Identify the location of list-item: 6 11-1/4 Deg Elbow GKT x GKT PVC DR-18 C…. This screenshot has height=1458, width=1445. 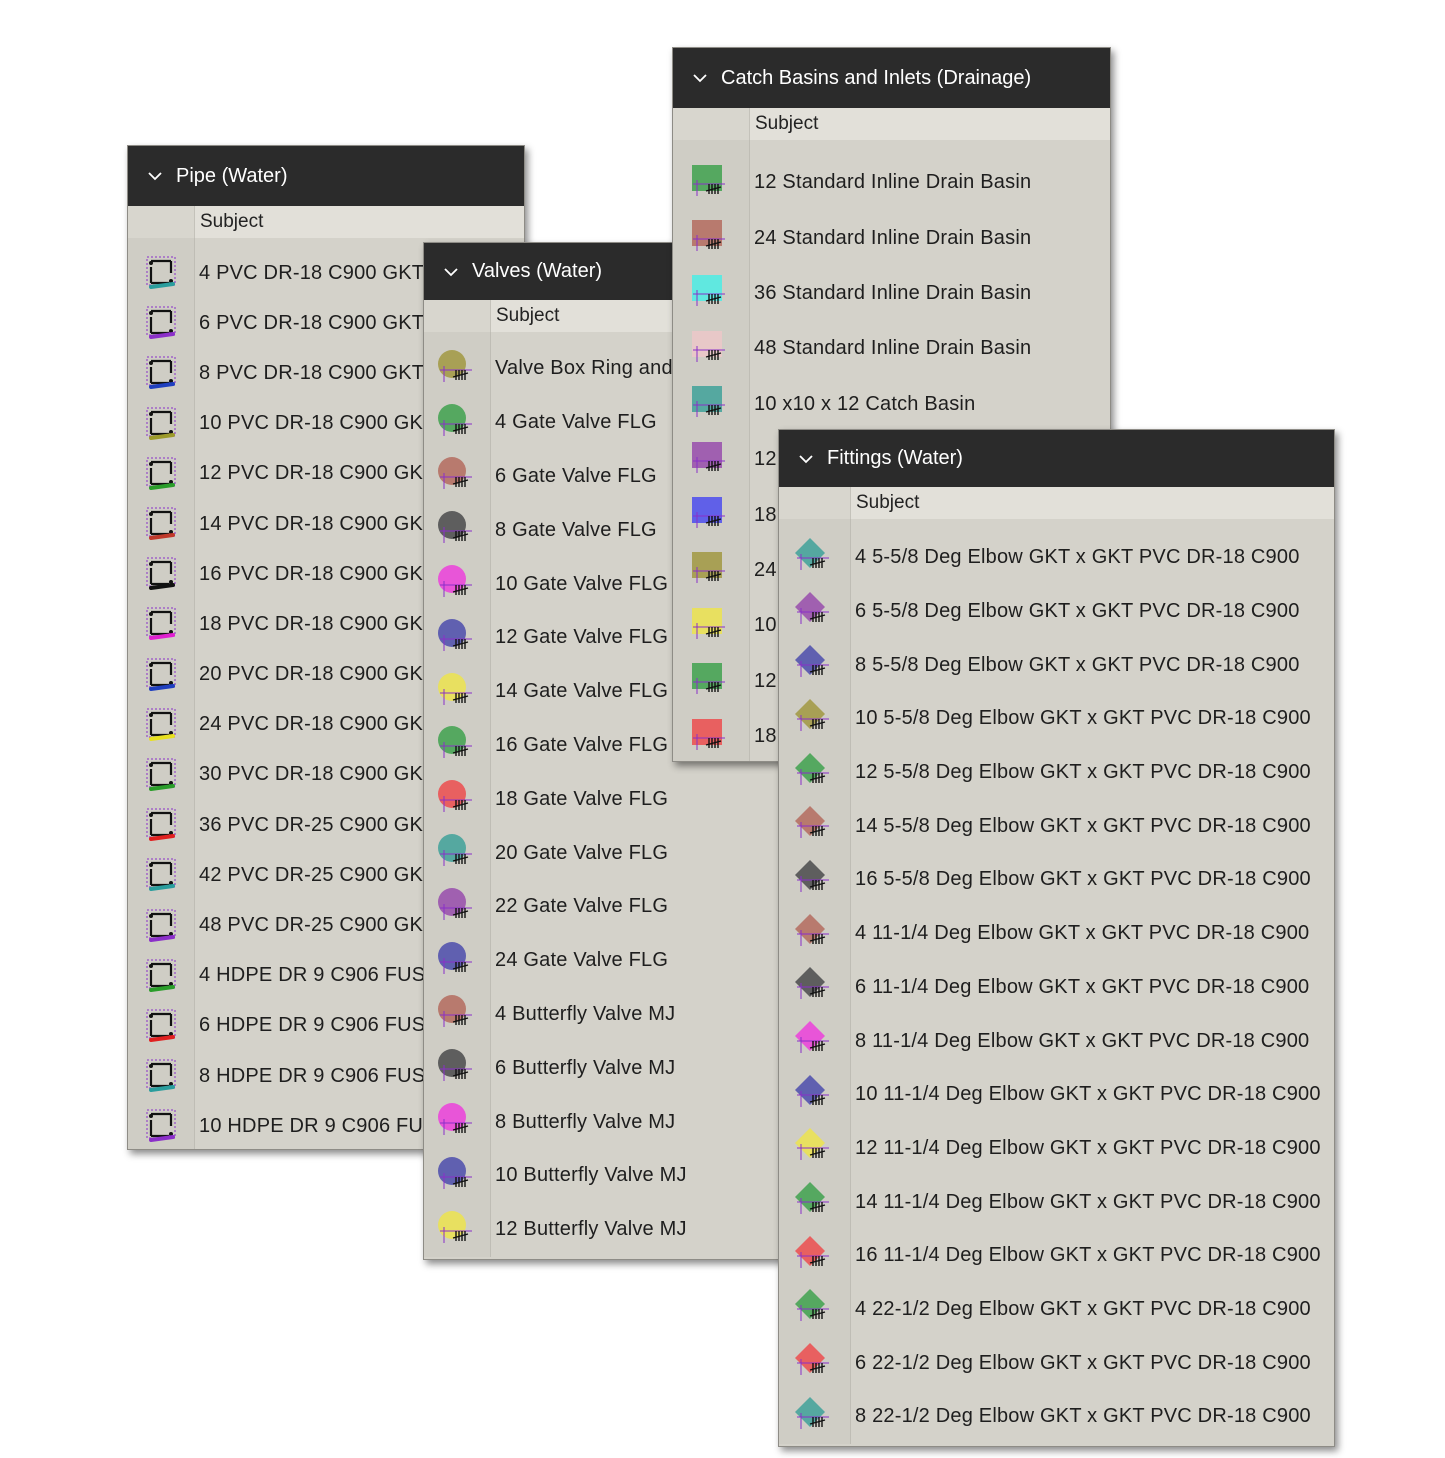
(1056, 988).